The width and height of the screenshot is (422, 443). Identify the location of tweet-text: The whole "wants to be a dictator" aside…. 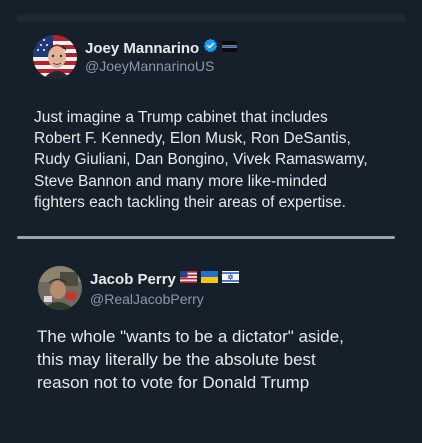
(190, 359).